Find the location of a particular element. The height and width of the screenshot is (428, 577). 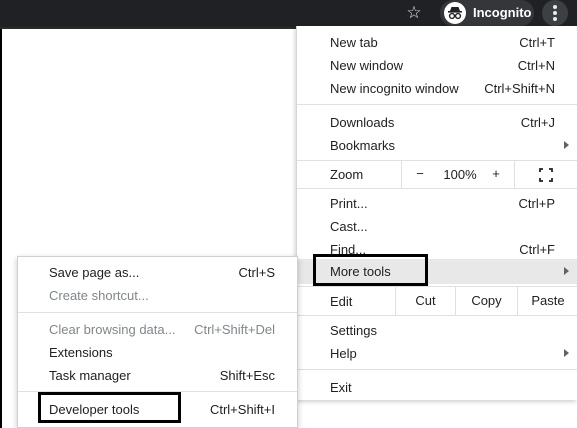

page-top-edge is located at coordinates (148, 28).